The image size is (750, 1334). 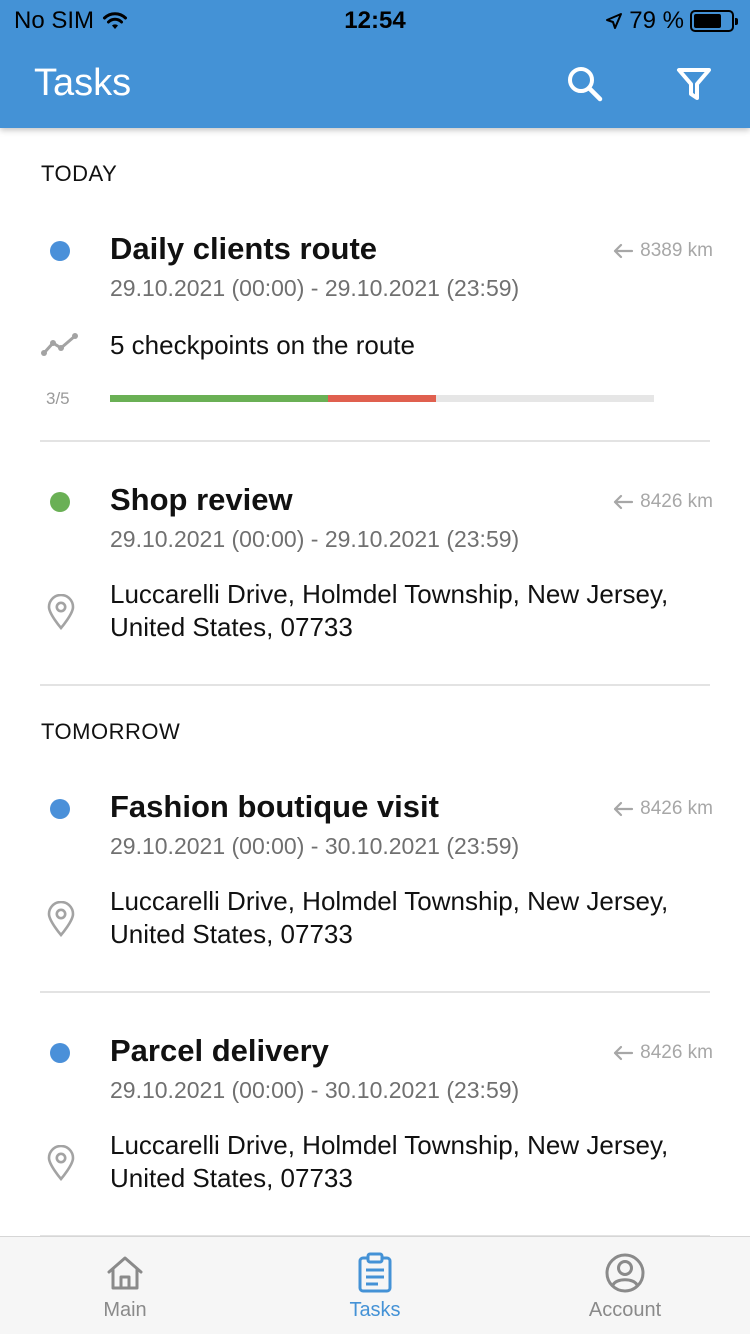 I want to click on status-right: 79 %, so click(x=671, y=21).